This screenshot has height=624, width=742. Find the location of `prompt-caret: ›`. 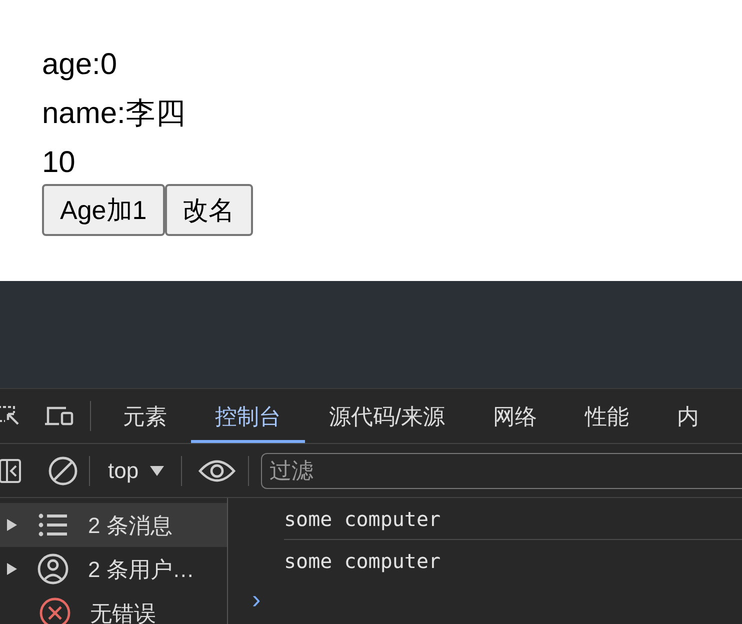

prompt-caret: › is located at coordinates (497, 599).